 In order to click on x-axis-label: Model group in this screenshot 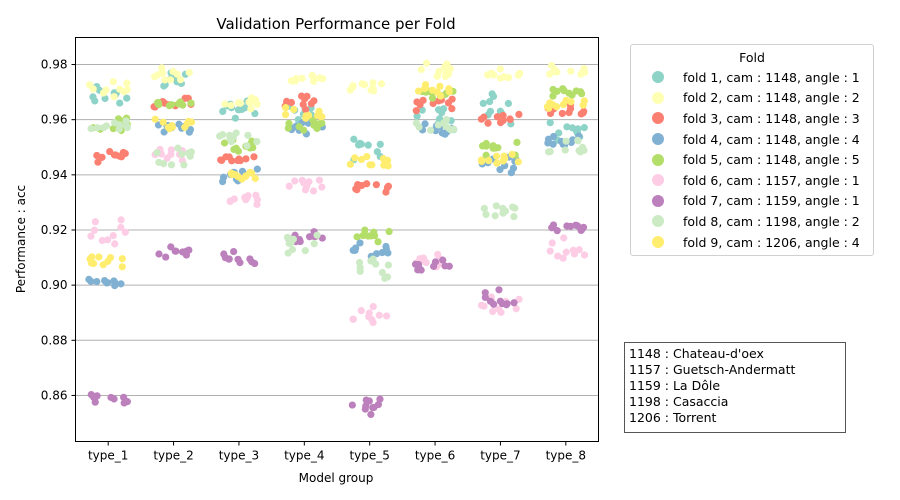, I will do `click(336, 478)`.